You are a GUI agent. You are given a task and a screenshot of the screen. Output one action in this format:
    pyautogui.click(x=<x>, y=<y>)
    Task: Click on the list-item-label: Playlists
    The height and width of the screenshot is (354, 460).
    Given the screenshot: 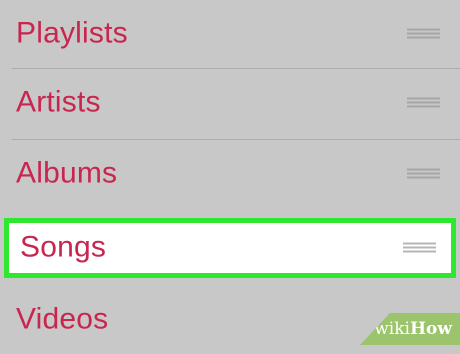 What is the action you would take?
    pyautogui.click(x=72, y=33)
    